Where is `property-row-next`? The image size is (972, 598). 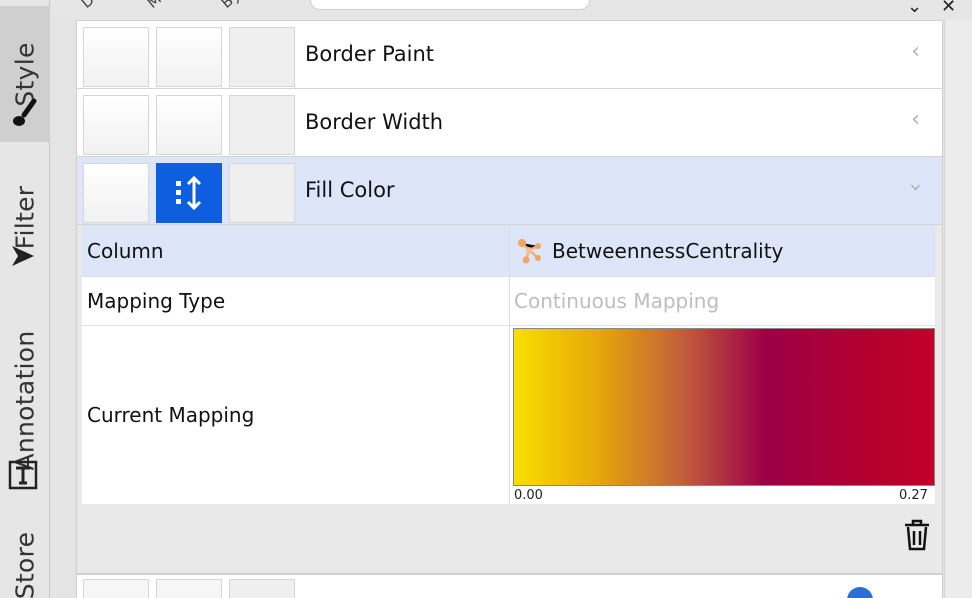 property-row-next is located at coordinates (509, 585).